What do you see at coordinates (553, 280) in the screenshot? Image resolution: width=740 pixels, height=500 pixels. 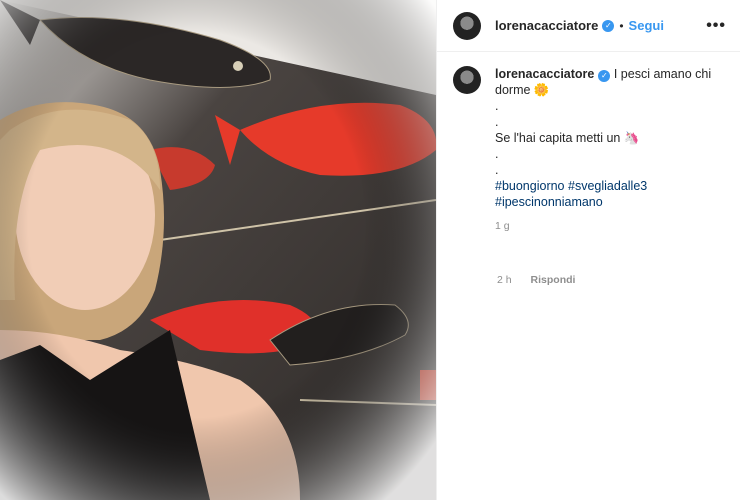 I see `reply-button: Rispondi` at bounding box center [553, 280].